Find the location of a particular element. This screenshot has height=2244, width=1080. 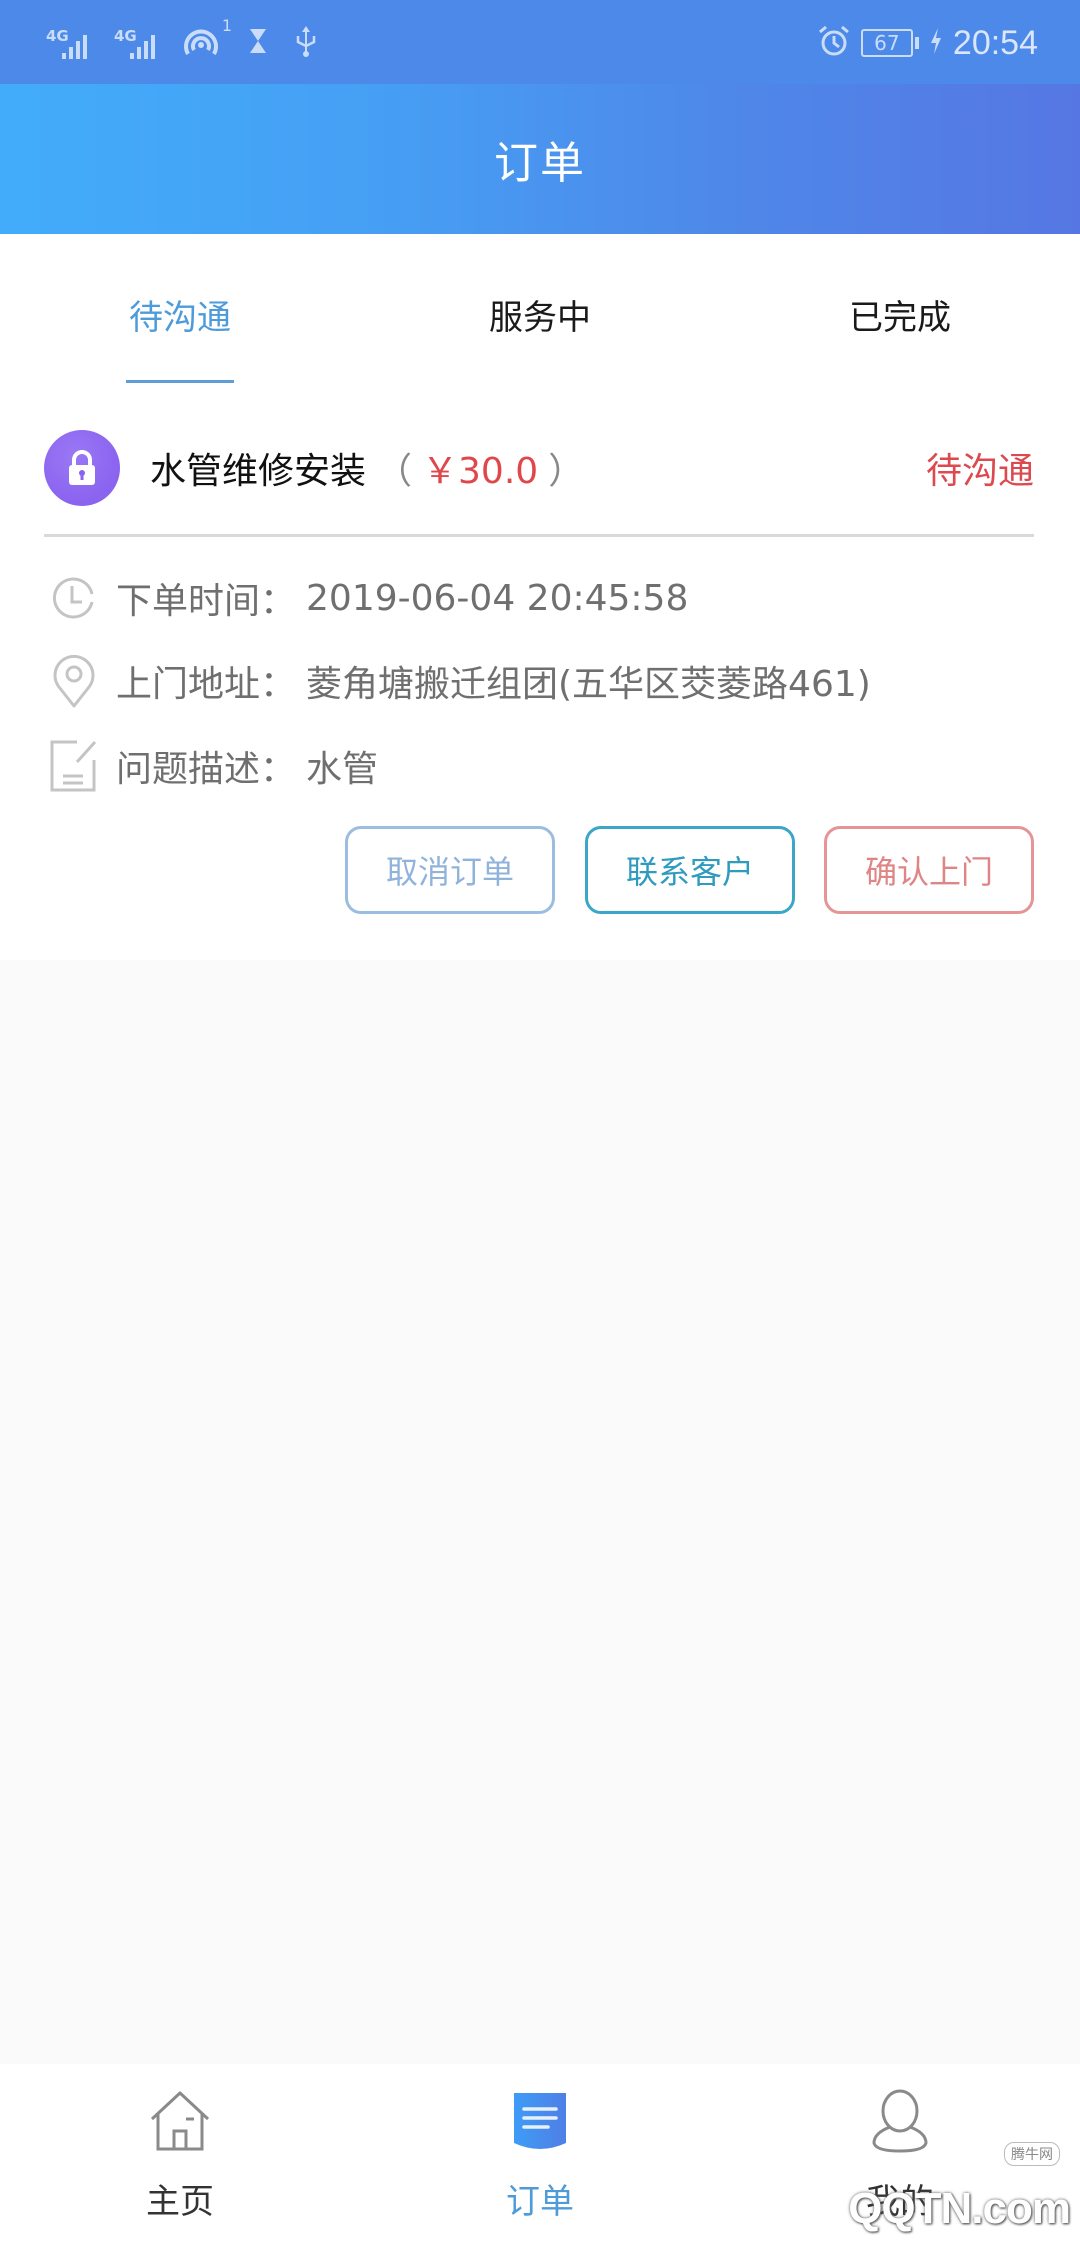

bottom-nav: 主页 订单 我的 腾牛网 QQTN.com is located at coordinates (540, 2154).